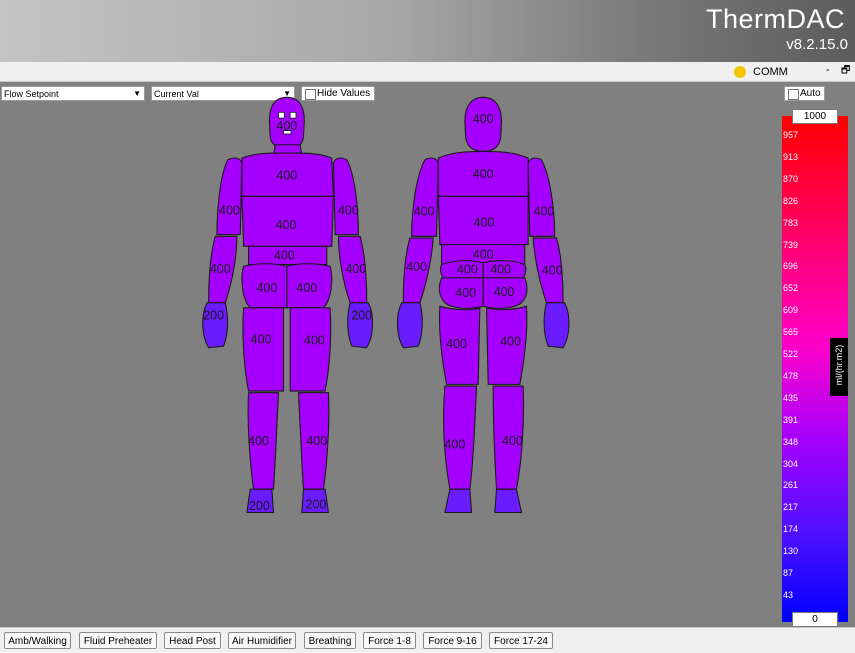 This screenshot has height=653, width=855. I want to click on back-right-calf-value: 400, so click(512, 441).